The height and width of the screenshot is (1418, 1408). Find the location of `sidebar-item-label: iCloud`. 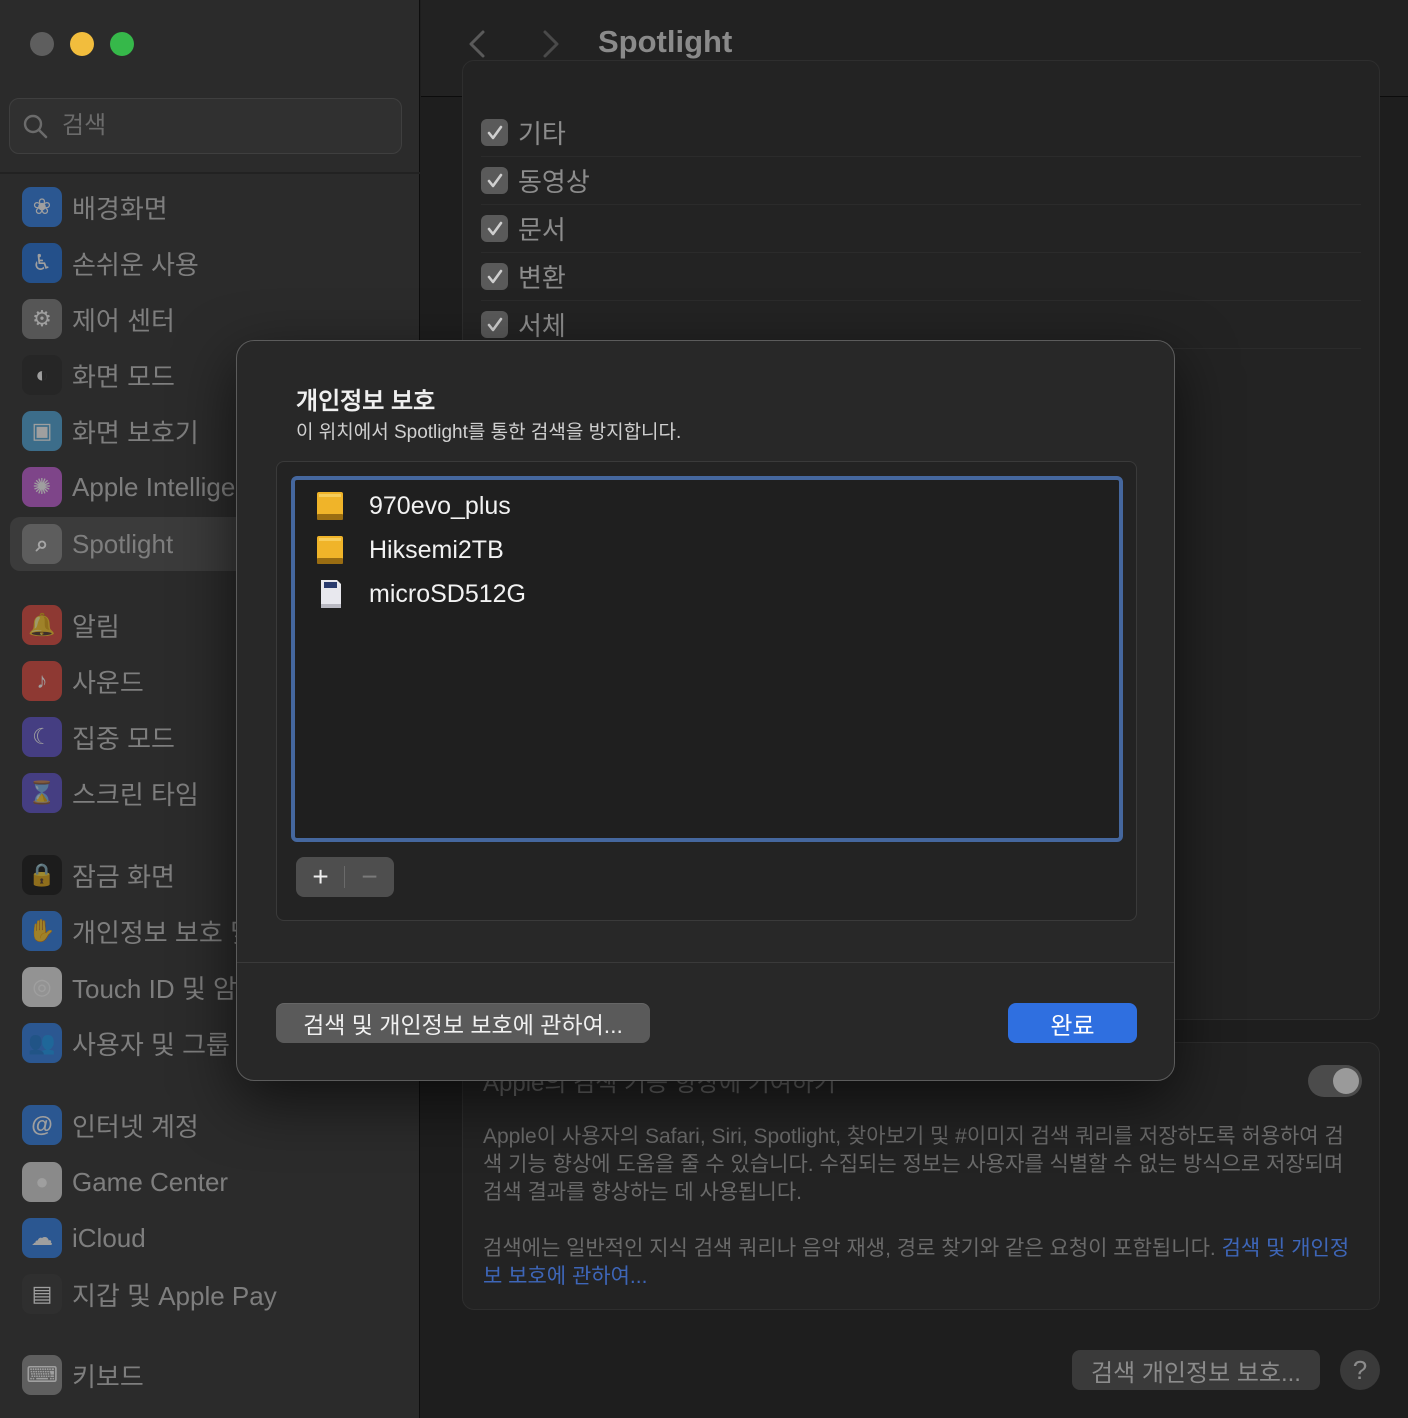

sidebar-item-label: iCloud is located at coordinates (109, 1237).